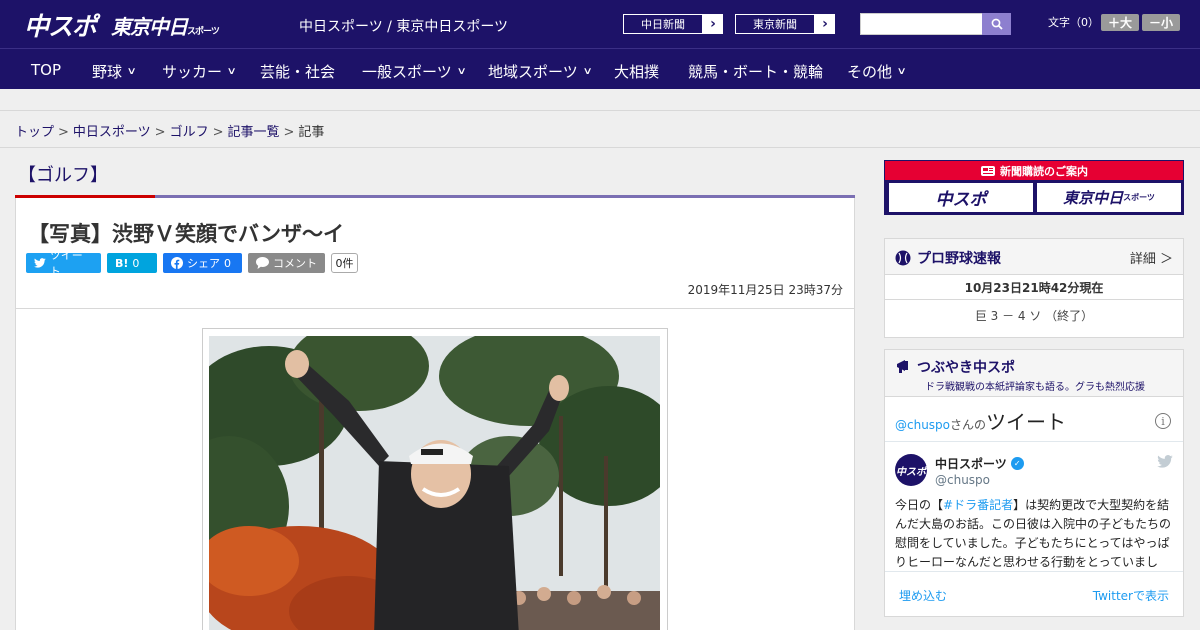  What do you see at coordinates (663, 24) in the screenshot?
I see `chunichi-shimbun-label: 中日新聞` at bounding box center [663, 24].